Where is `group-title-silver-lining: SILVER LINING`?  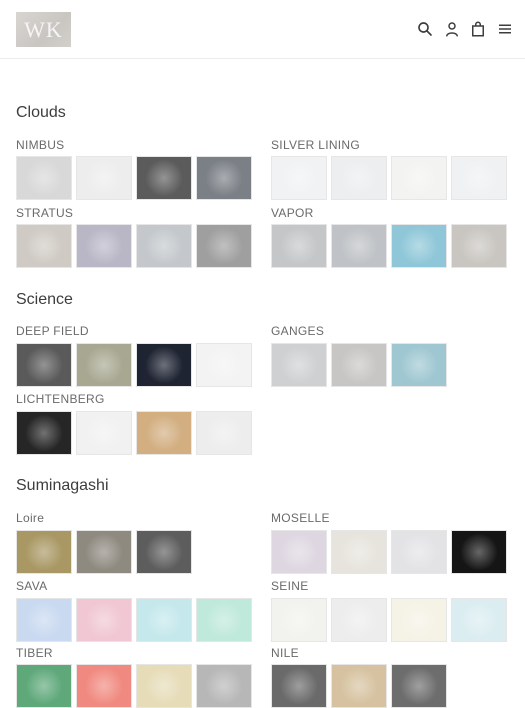 group-title-silver-lining: SILVER LINING is located at coordinates (316, 145).